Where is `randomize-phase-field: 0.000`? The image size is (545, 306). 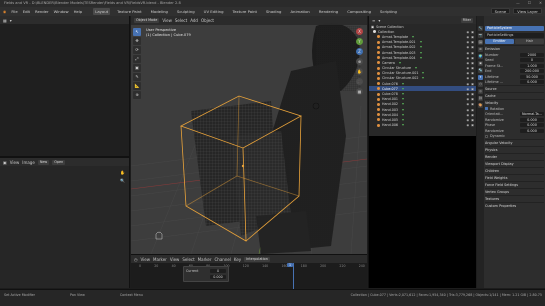
randomize-phase-field: 0.000 is located at coordinates (532, 130).